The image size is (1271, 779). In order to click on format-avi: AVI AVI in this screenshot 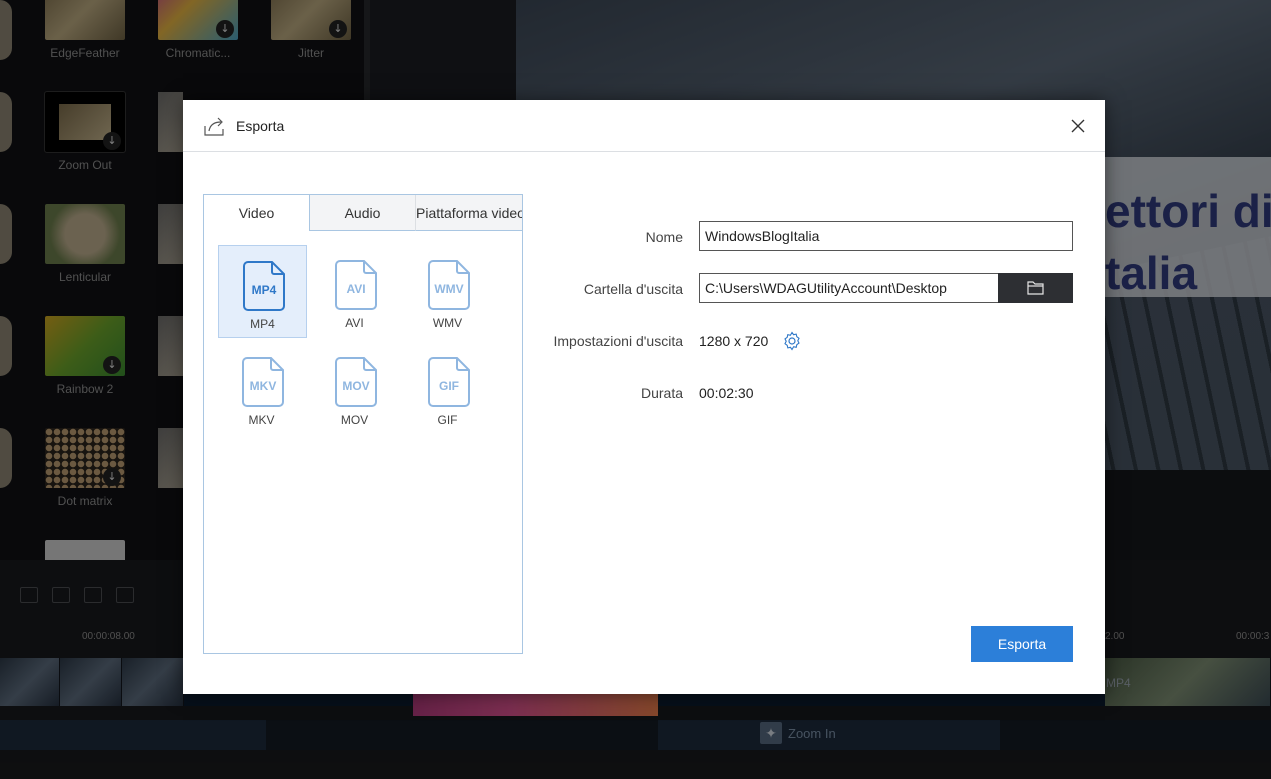, I will do `click(355, 291)`.